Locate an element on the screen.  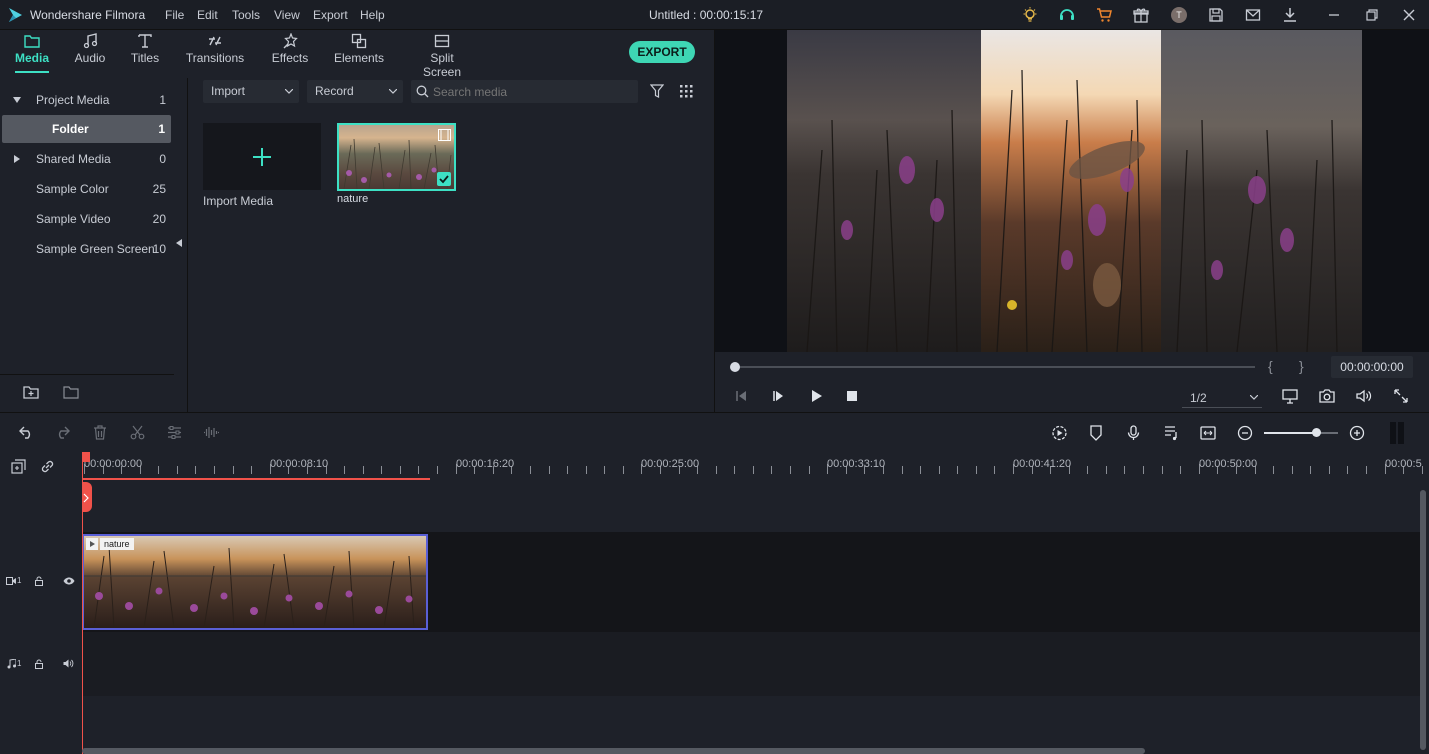
video-track-1: nature is located at coordinates (752, 582).